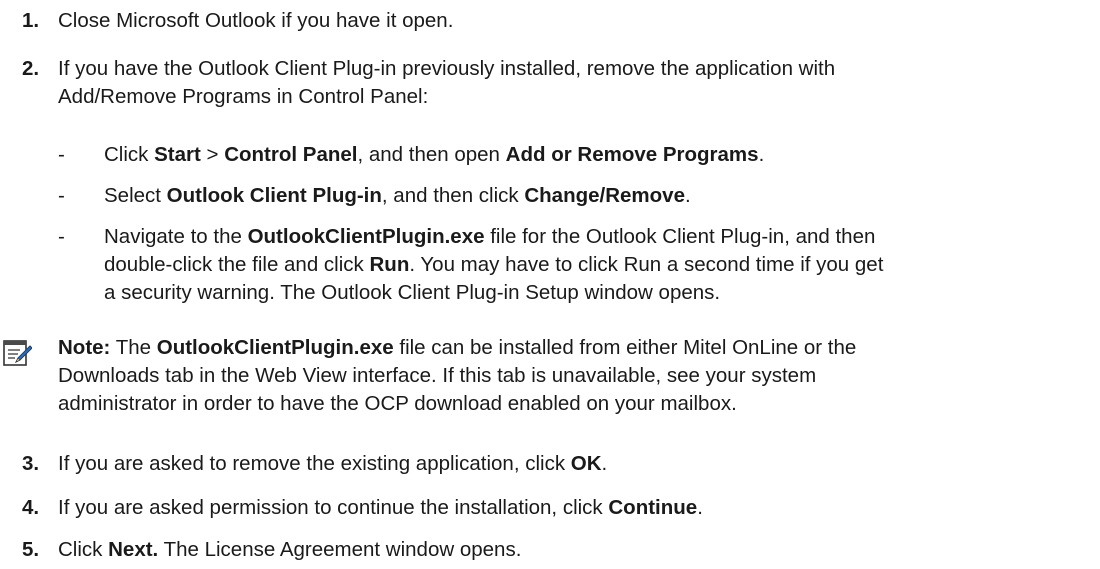 This screenshot has height=569, width=1100. I want to click on note-label: Note:, so click(84, 347).